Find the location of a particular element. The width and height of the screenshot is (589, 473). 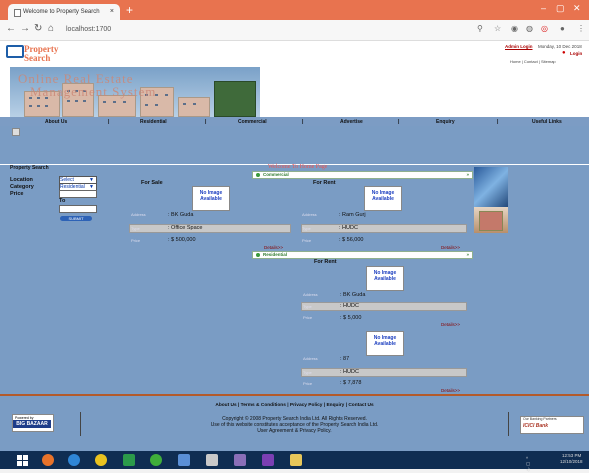

divider is located at coordinates (508, 424).